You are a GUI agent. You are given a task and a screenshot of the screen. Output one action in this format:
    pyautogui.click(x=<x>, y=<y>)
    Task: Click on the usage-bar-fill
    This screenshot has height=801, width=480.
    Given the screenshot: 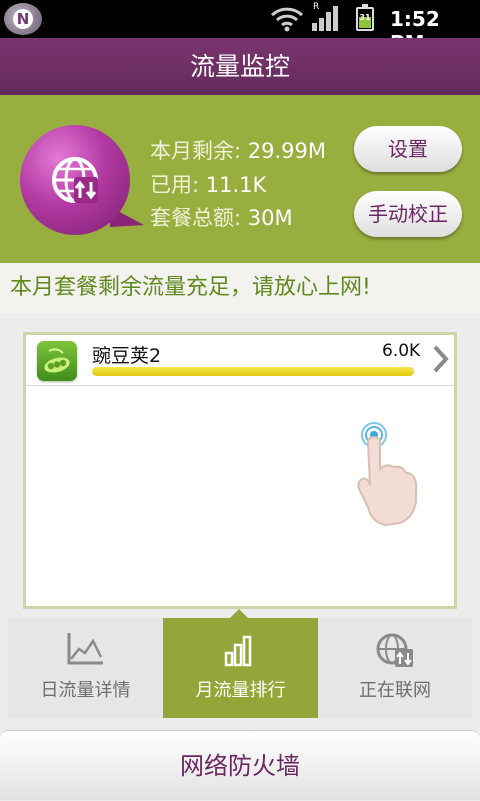 What is the action you would take?
    pyautogui.click(x=253, y=371)
    